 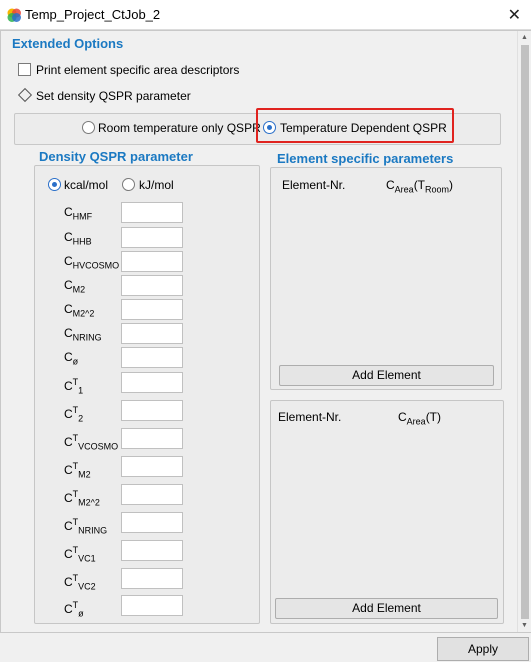 I want to click on param-label: CHVCOSMO, so click(x=92, y=262).